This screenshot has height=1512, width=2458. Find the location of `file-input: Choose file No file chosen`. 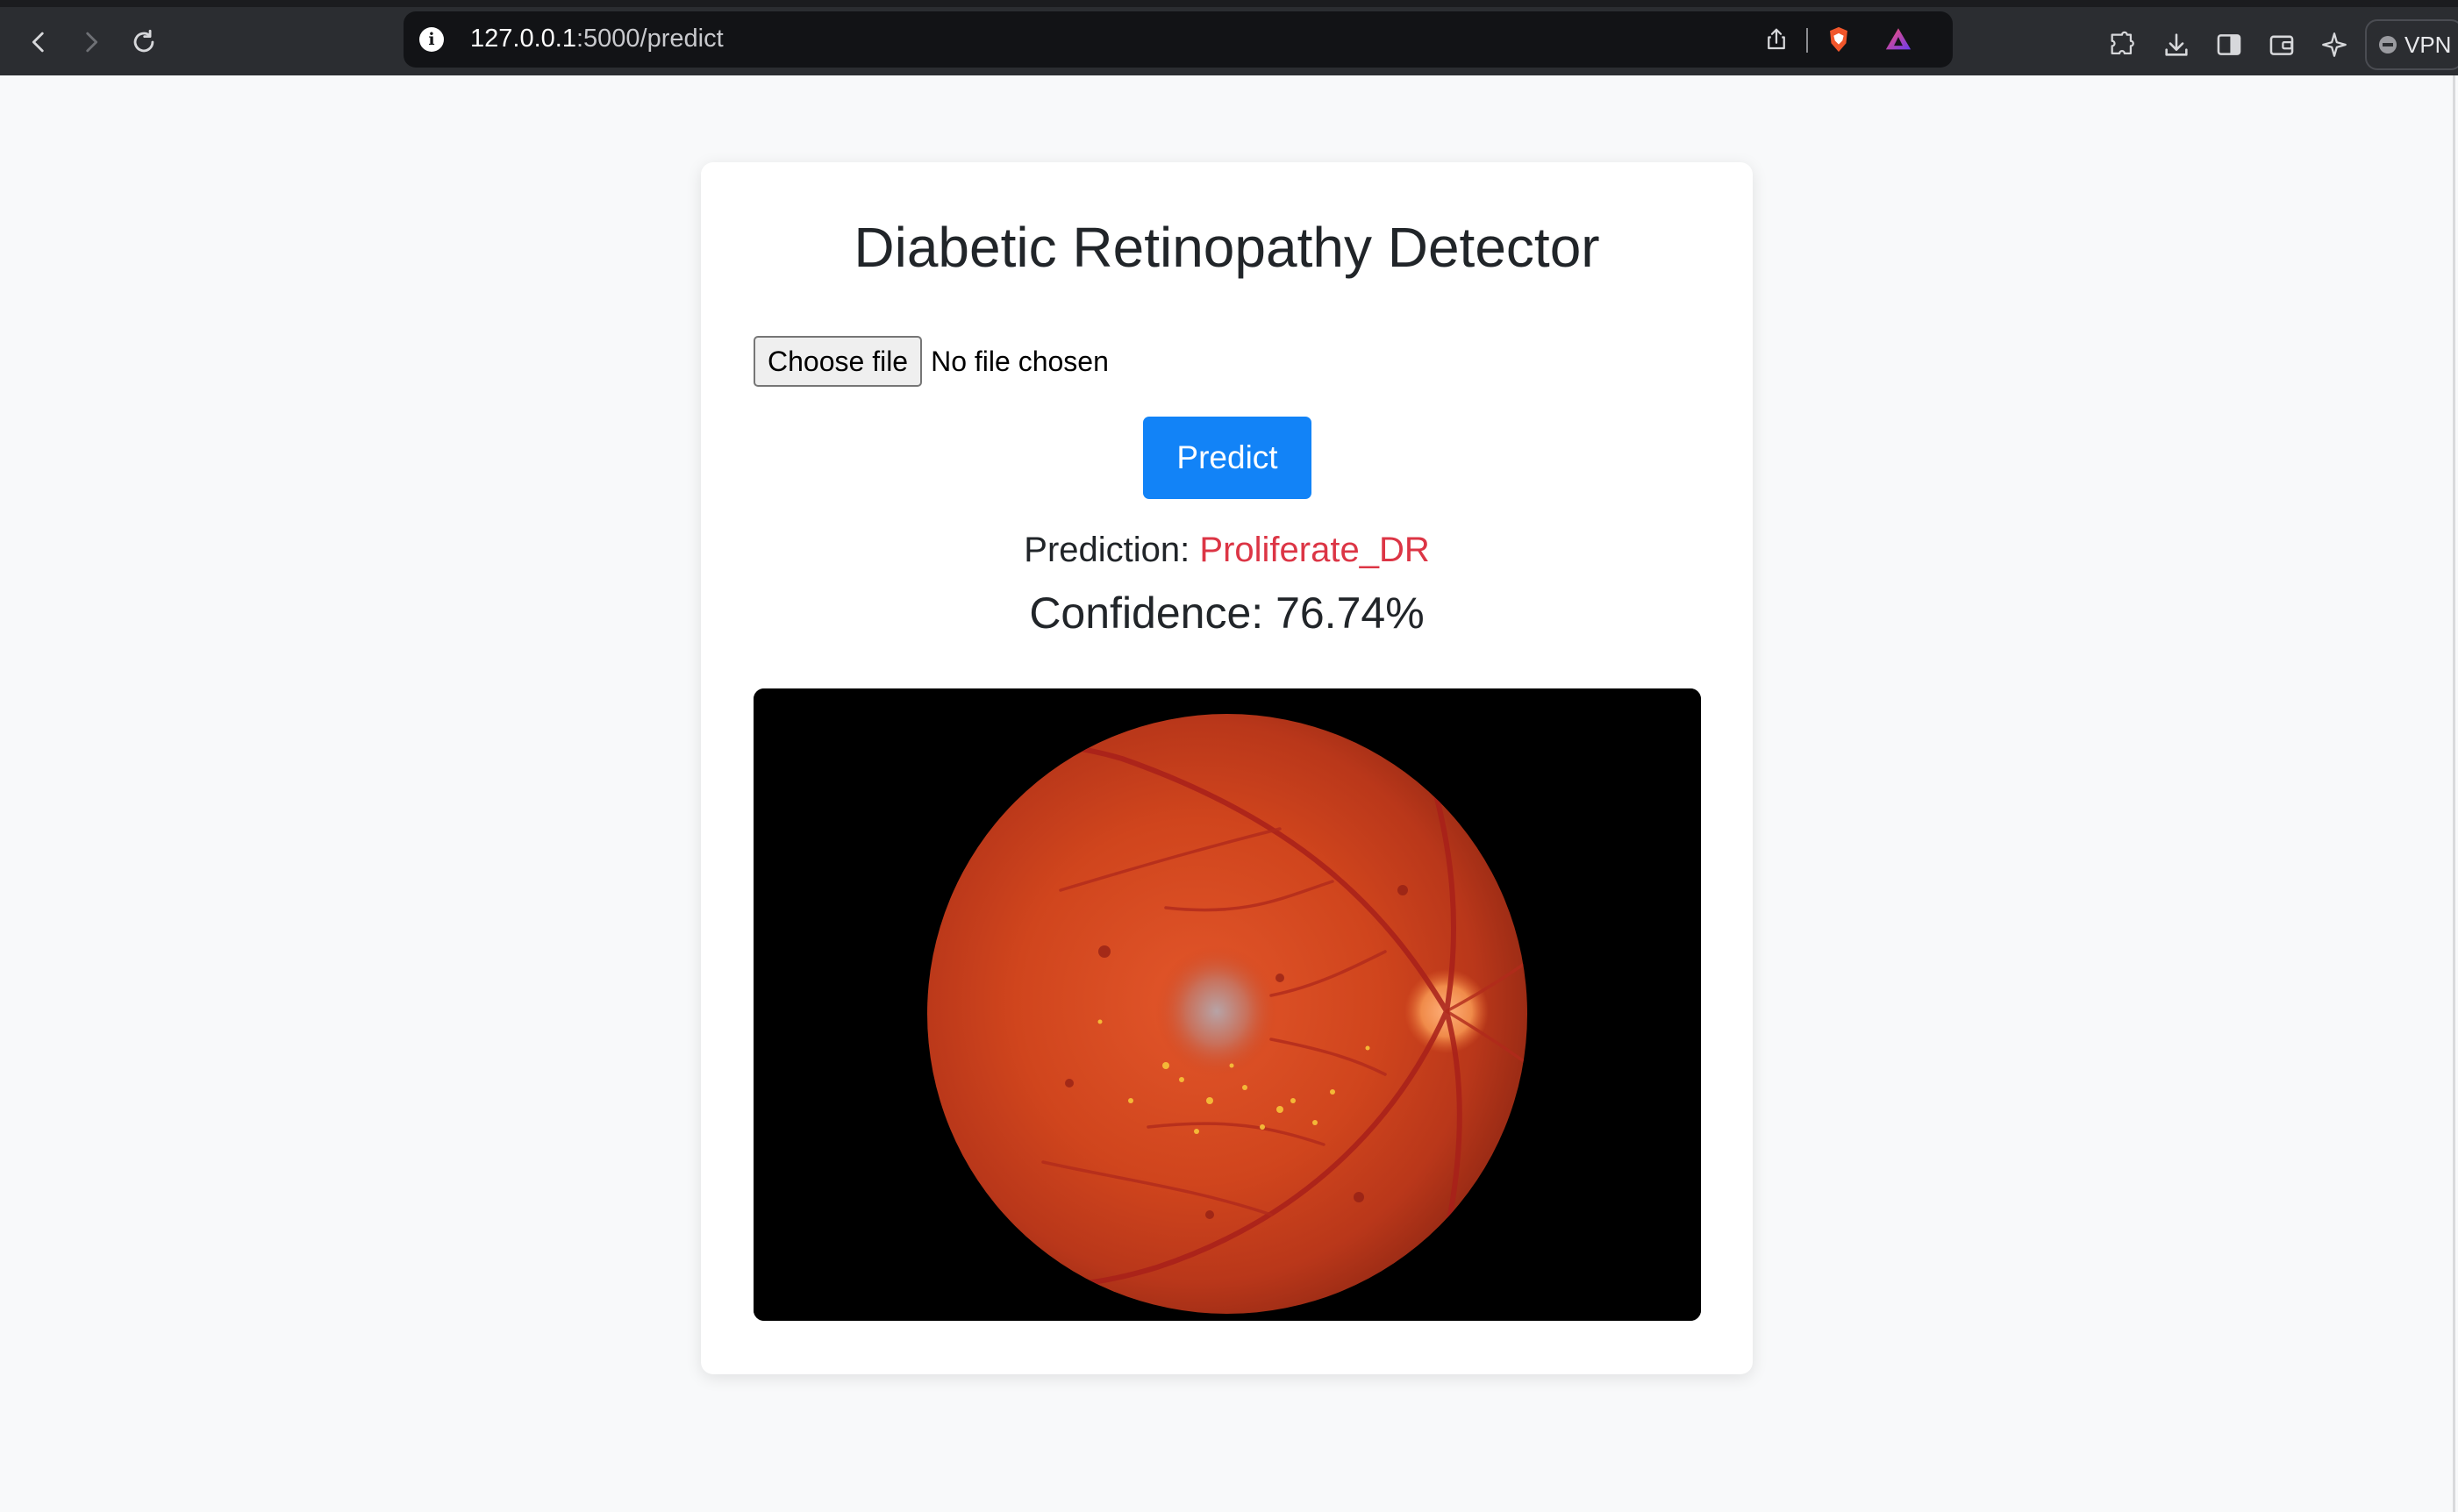

file-input: Choose file No file chosen is located at coordinates (932, 361).